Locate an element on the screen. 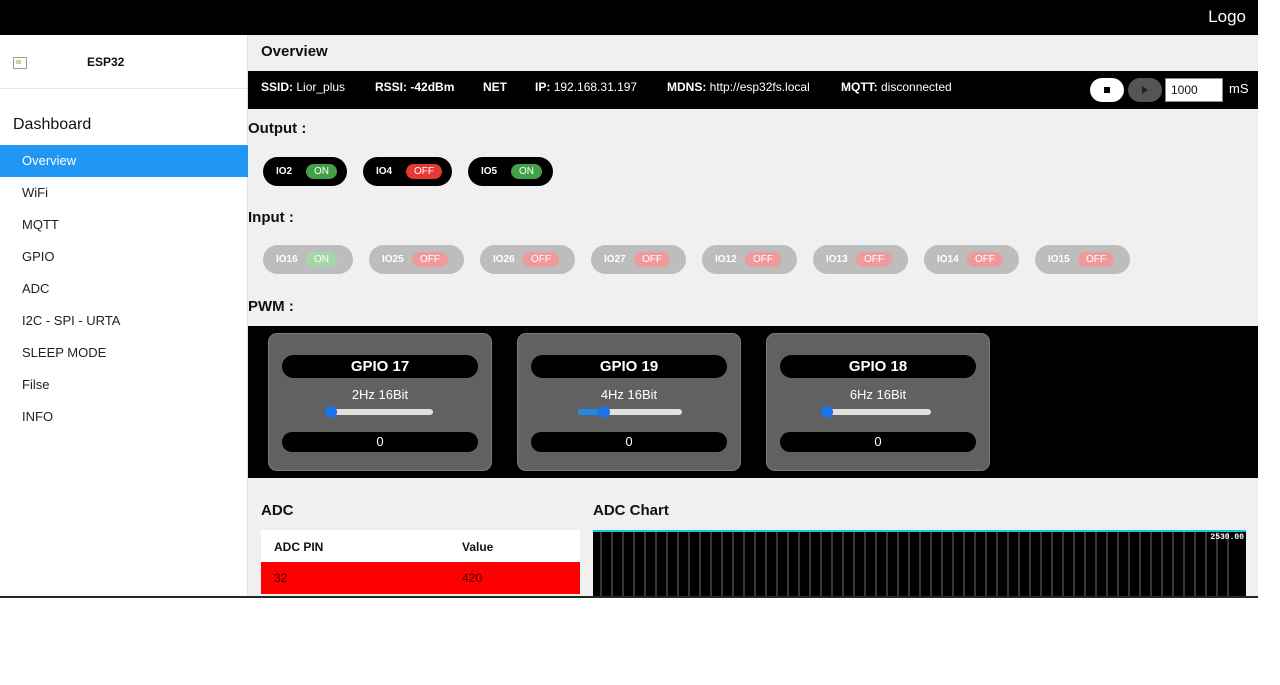 The width and height of the screenshot is (1280, 685). status-ip: IP: 192.168.31.197 is located at coordinates (586, 87).